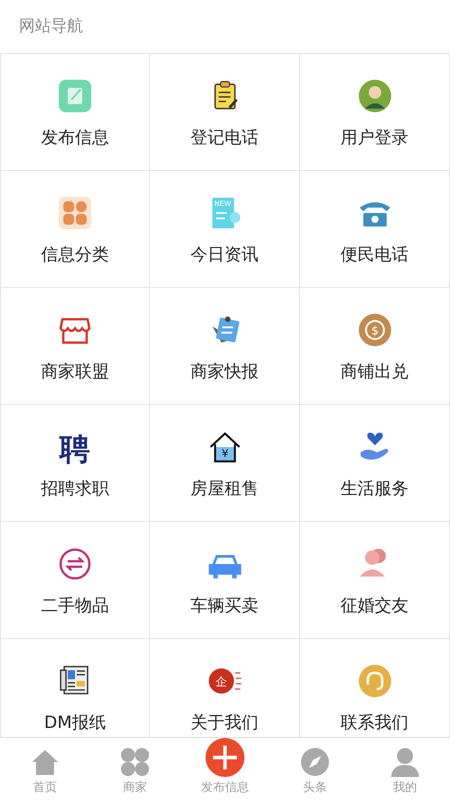 This screenshot has height=800, width=450. What do you see at coordinates (374, 681) in the screenshot?
I see `headset-icon` at bounding box center [374, 681].